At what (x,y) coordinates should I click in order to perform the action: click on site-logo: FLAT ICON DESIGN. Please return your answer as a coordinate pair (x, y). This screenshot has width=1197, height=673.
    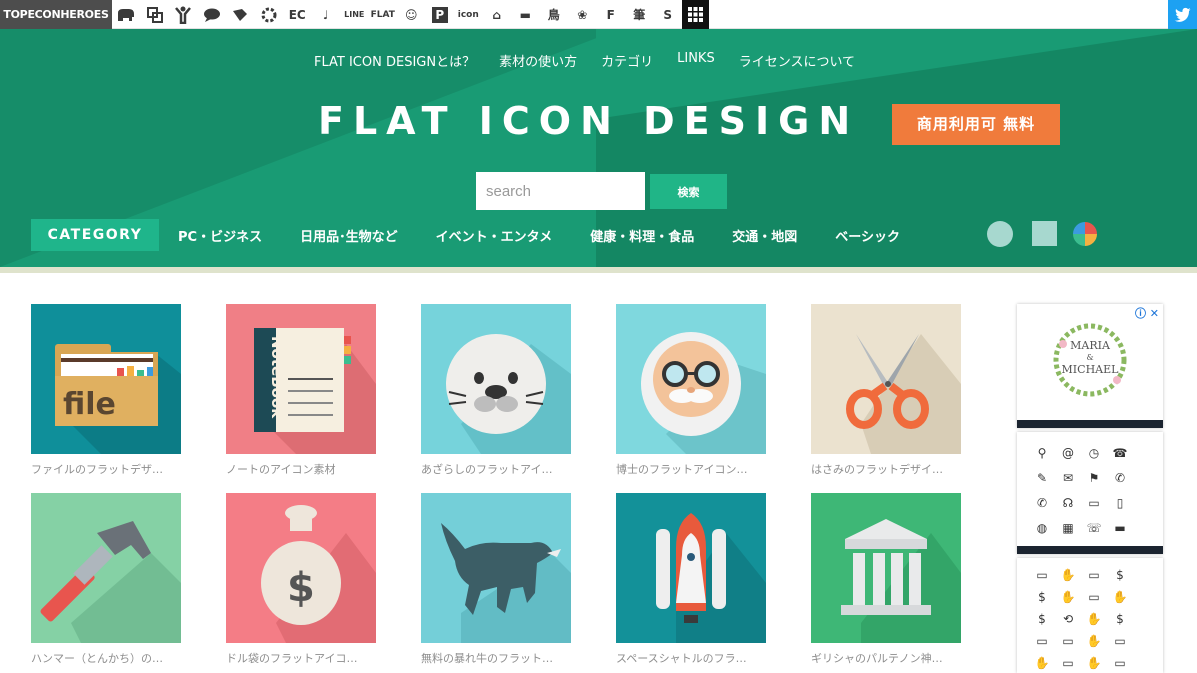
    Looking at the image, I should click on (588, 121).